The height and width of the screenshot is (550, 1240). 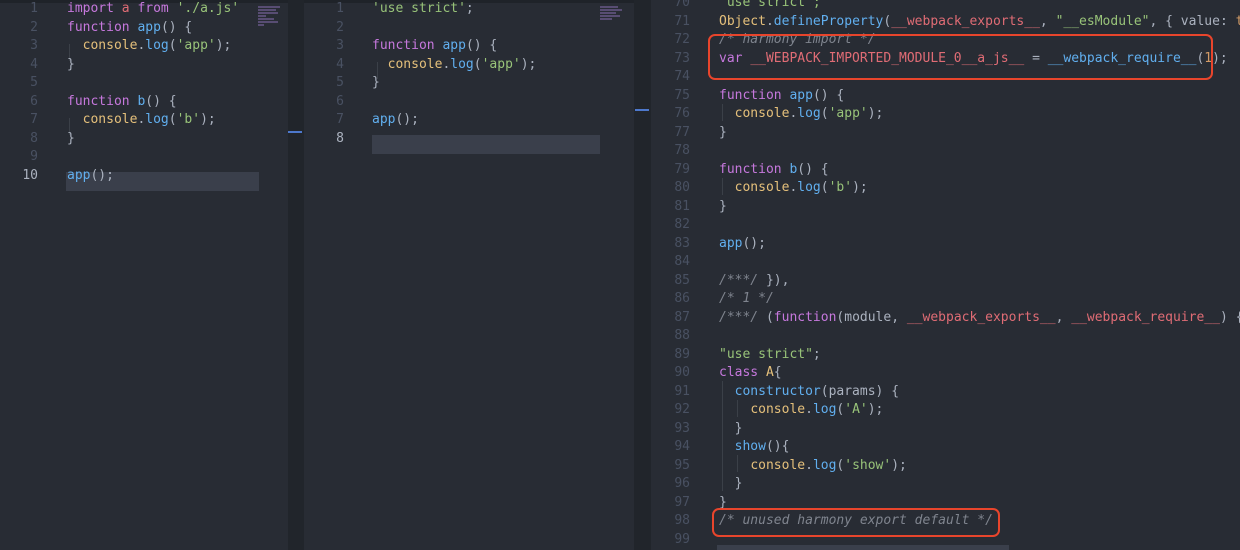 What do you see at coordinates (860, 391) in the screenshot?
I see `code-token: (params) {` at bounding box center [860, 391].